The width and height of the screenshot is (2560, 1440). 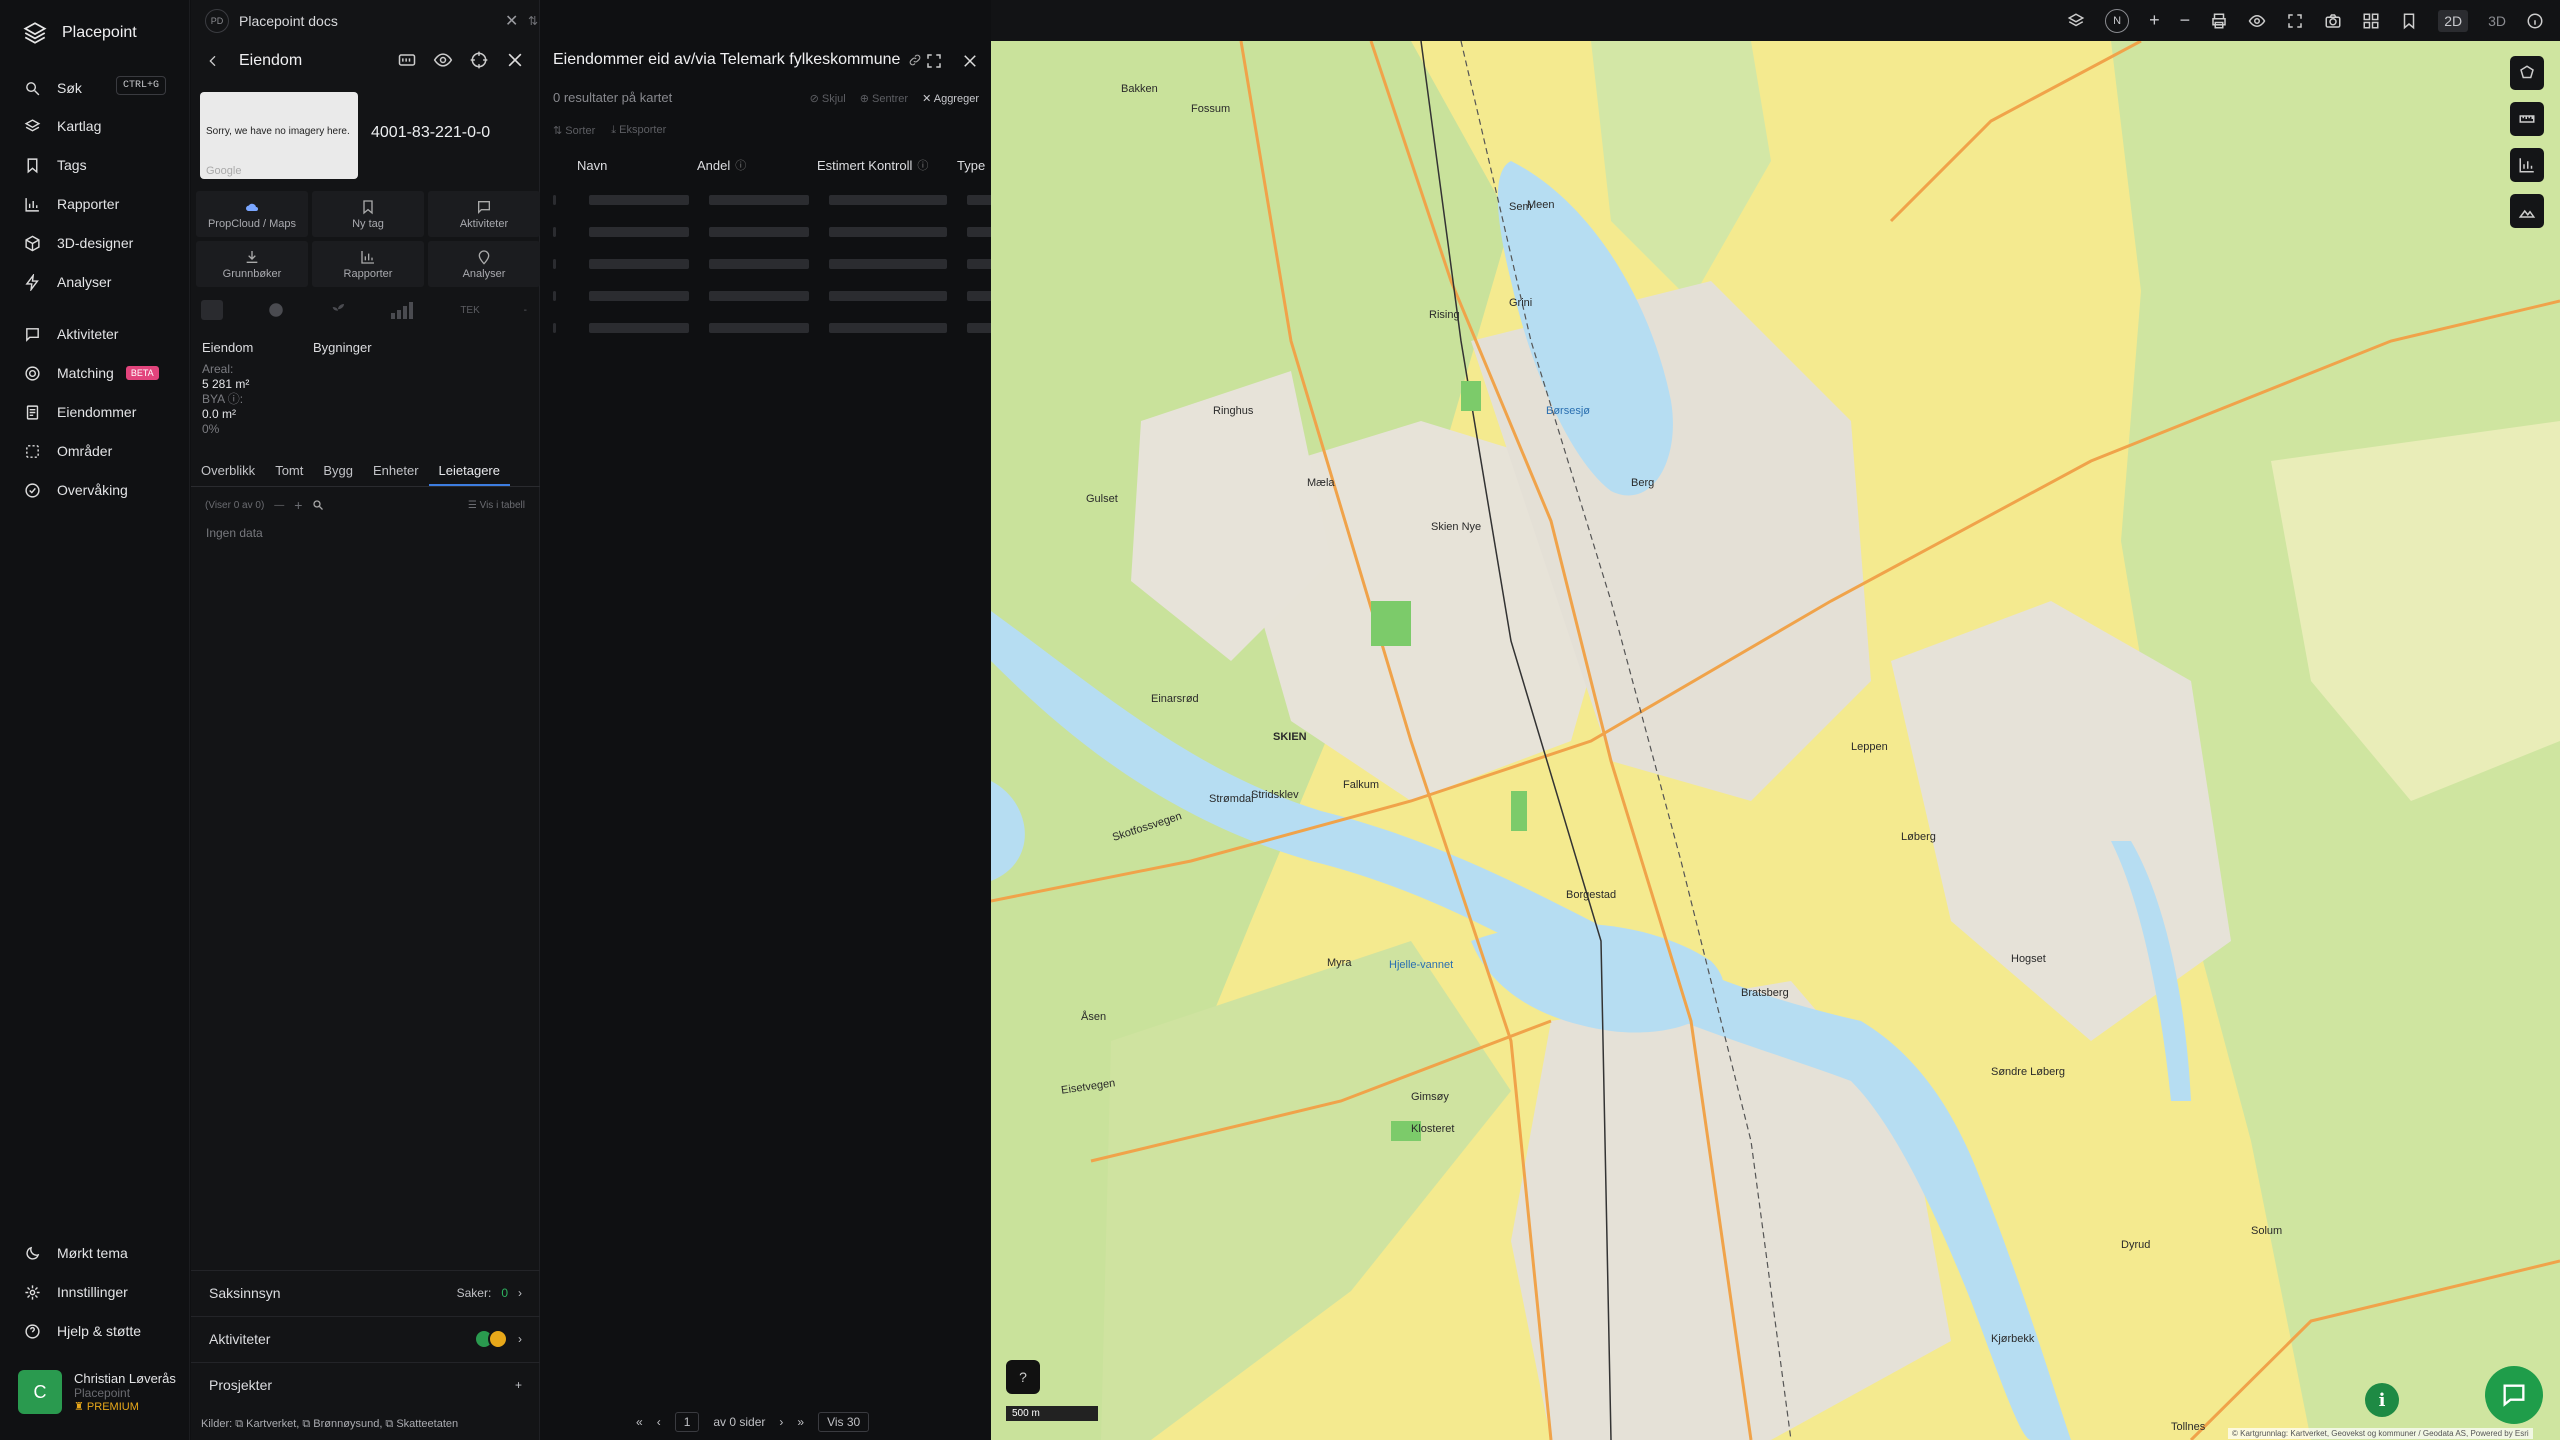 I want to click on nav-dark-theme: Mørkt tema, so click(x=104, y=1253).